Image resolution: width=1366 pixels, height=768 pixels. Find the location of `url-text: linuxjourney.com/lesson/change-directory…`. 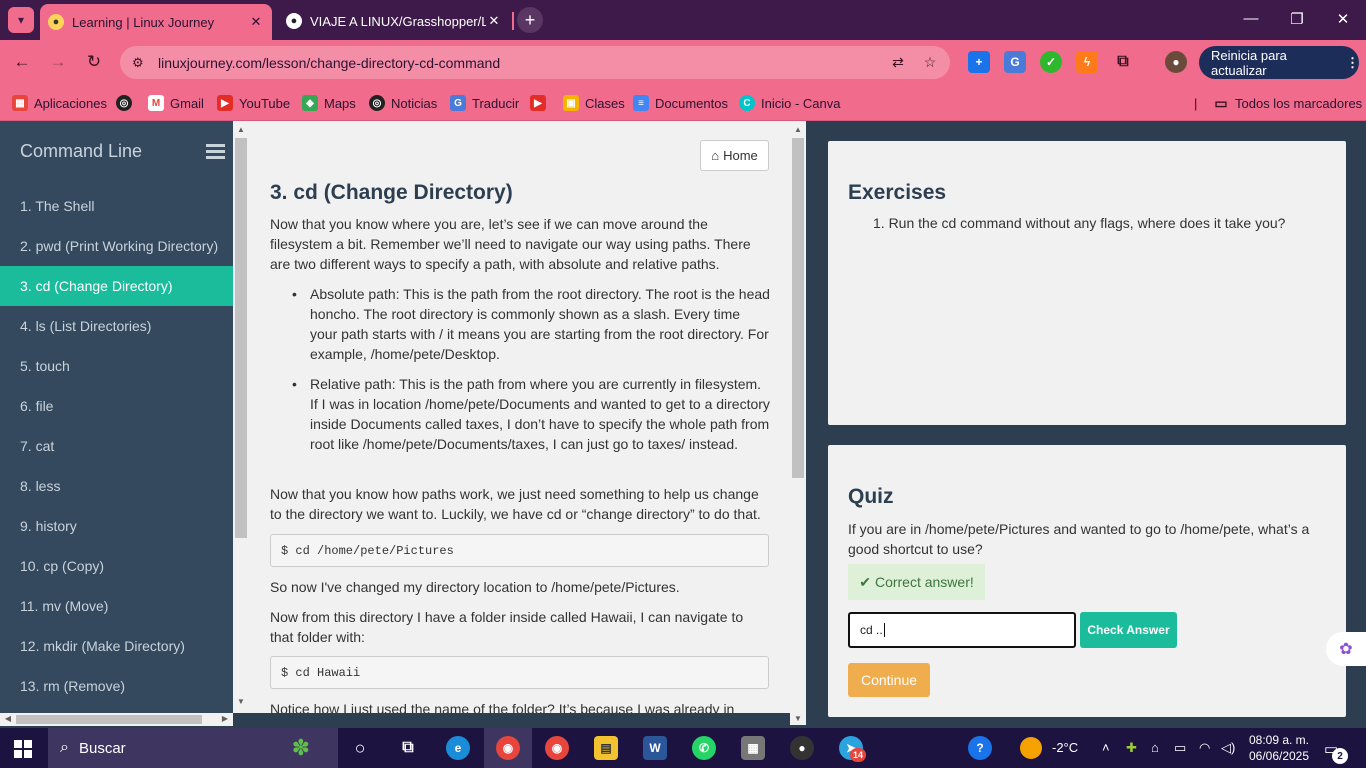

url-text: linuxjourney.com/lesson/change-directory… is located at coordinates (522, 63).